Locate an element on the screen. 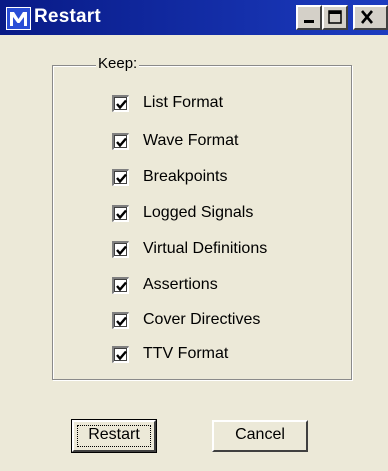  cancel-button: Cancel is located at coordinates (260, 436).